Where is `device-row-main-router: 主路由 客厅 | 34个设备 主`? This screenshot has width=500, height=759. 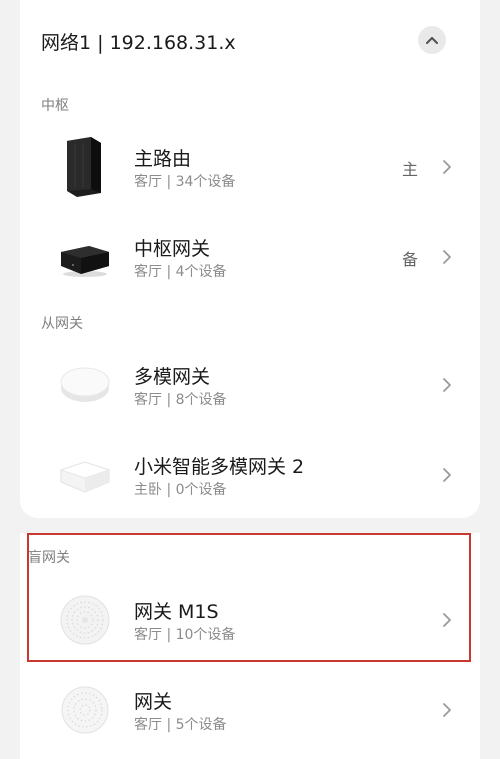 device-row-main-router: 主路由 客厅 | 34个设备 主 is located at coordinates (250, 167).